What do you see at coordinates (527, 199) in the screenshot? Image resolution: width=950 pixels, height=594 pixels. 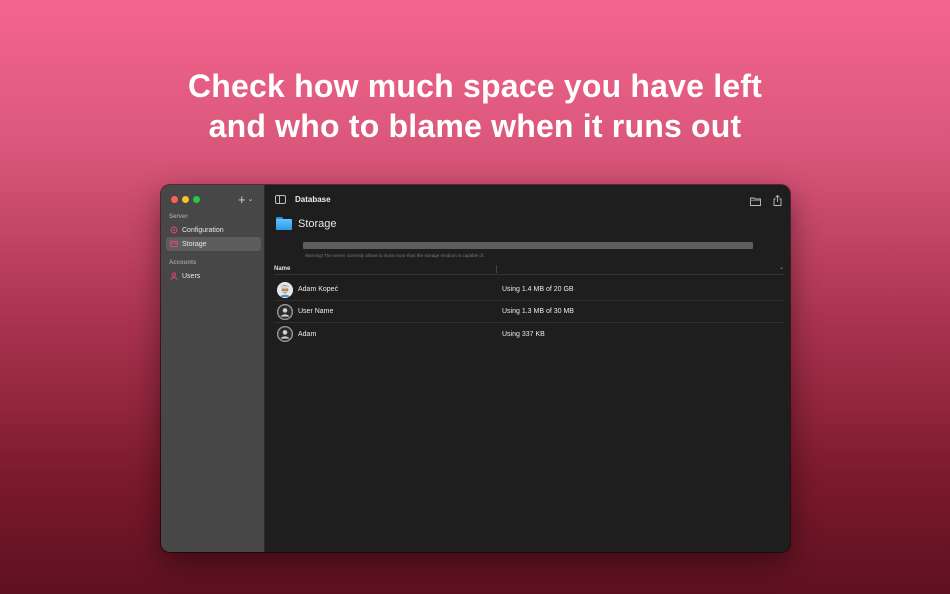 I see `toolbar: Database` at bounding box center [527, 199].